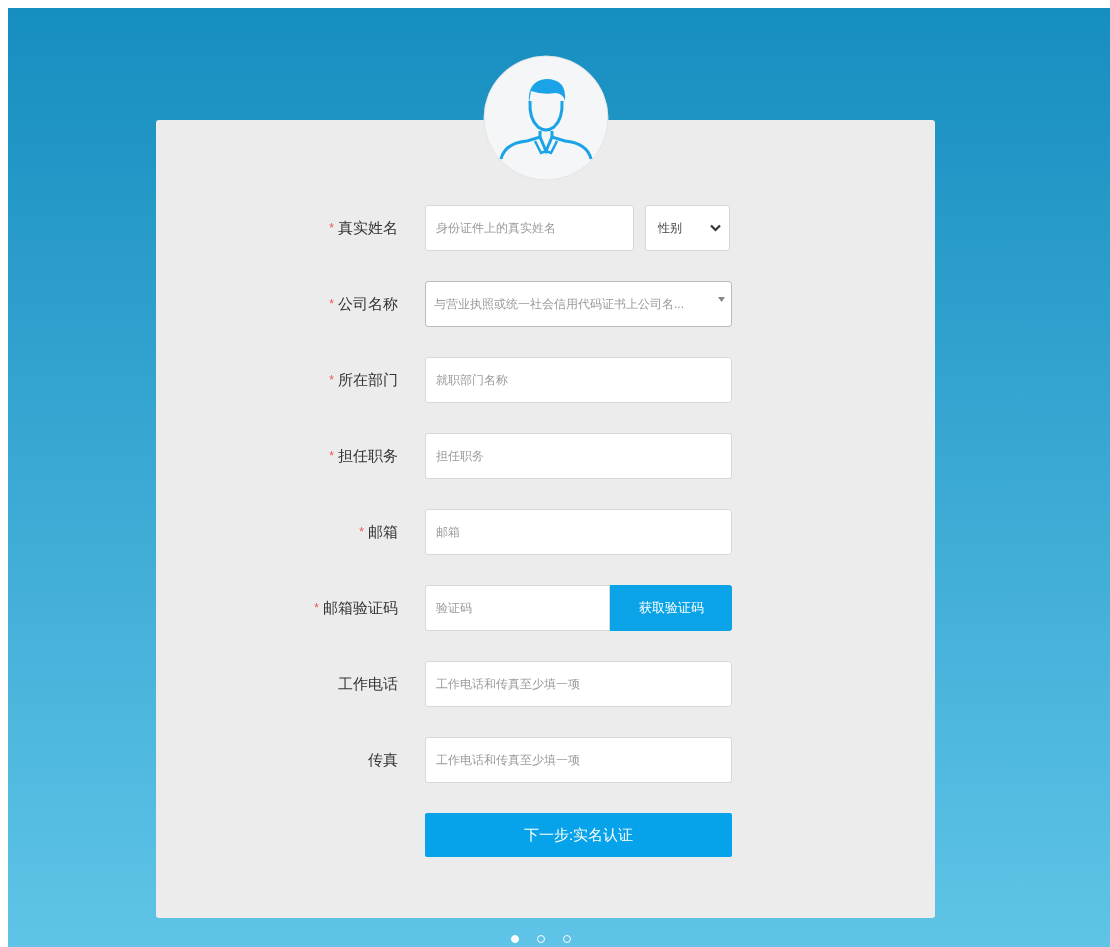 Image resolution: width=1110 pixels, height=947 pixels. I want to click on gender-select: 性别, so click(687, 228).